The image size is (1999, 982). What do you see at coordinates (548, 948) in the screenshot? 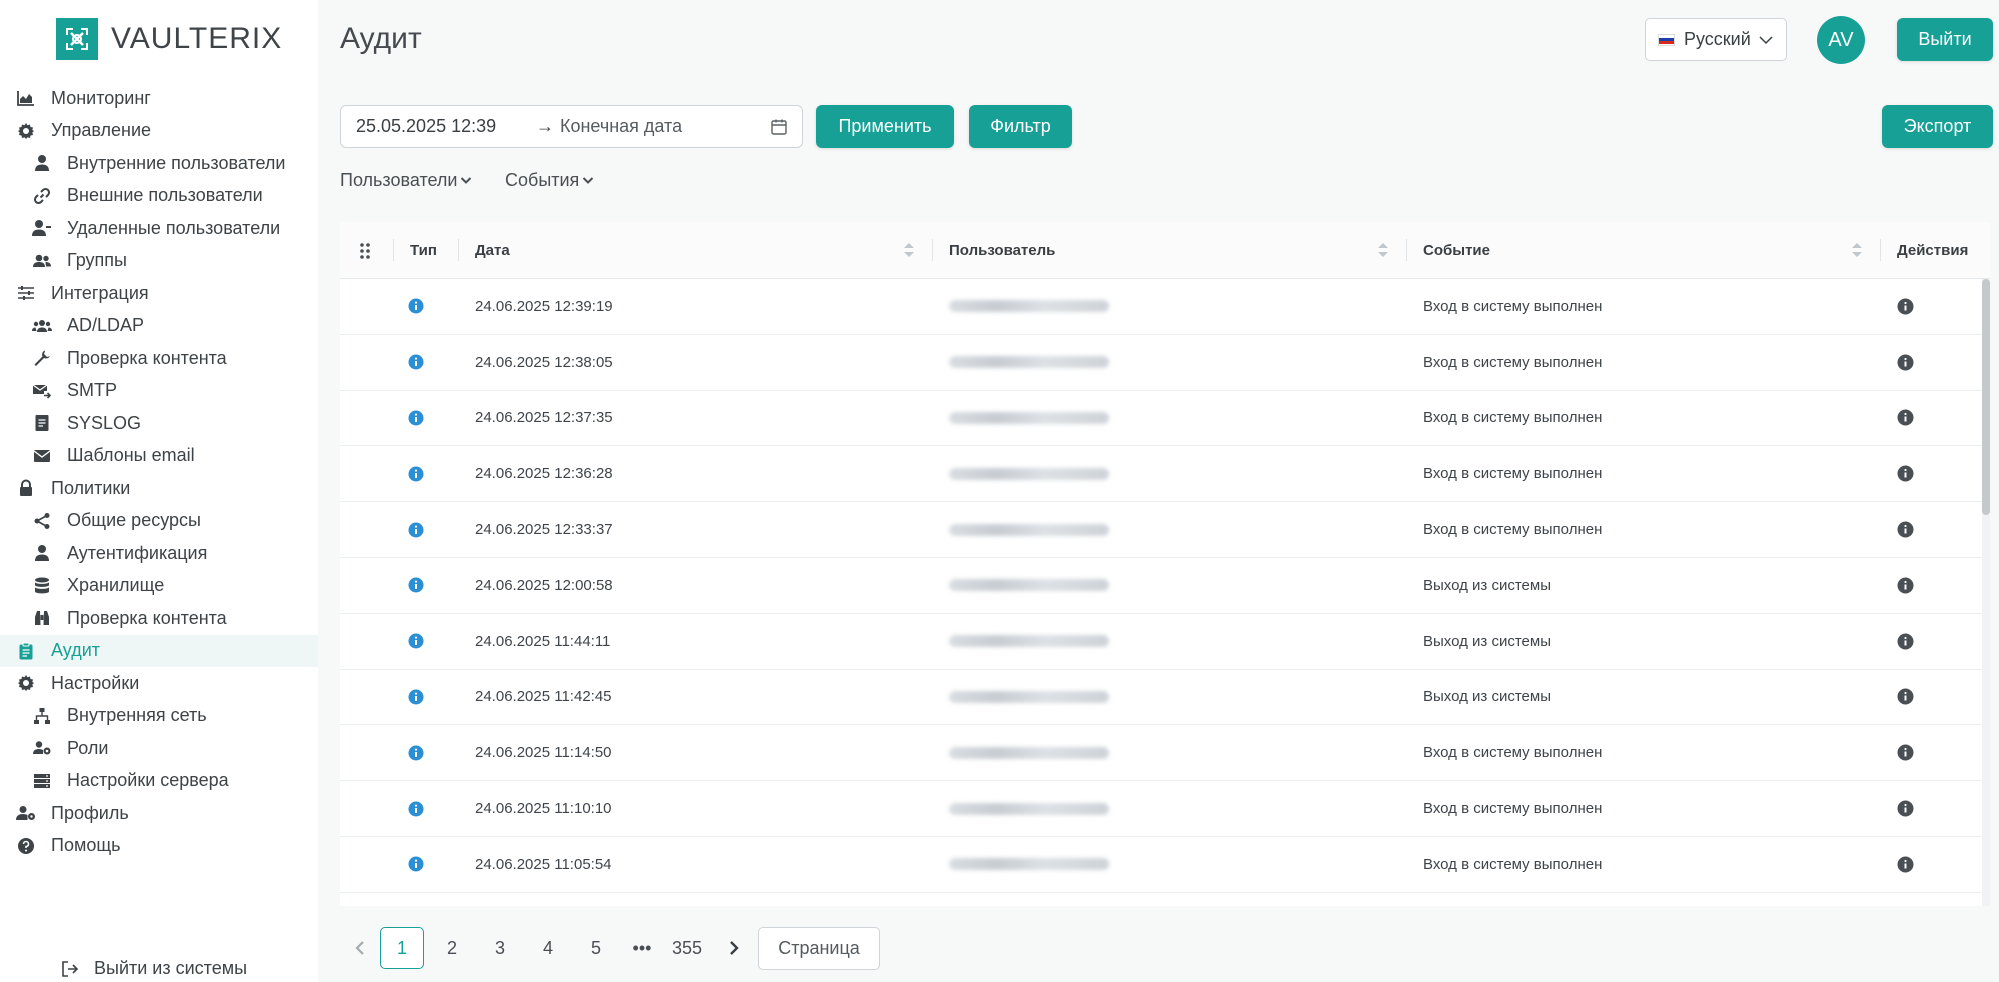
I see `page-4: 4` at bounding box center [548, 948].